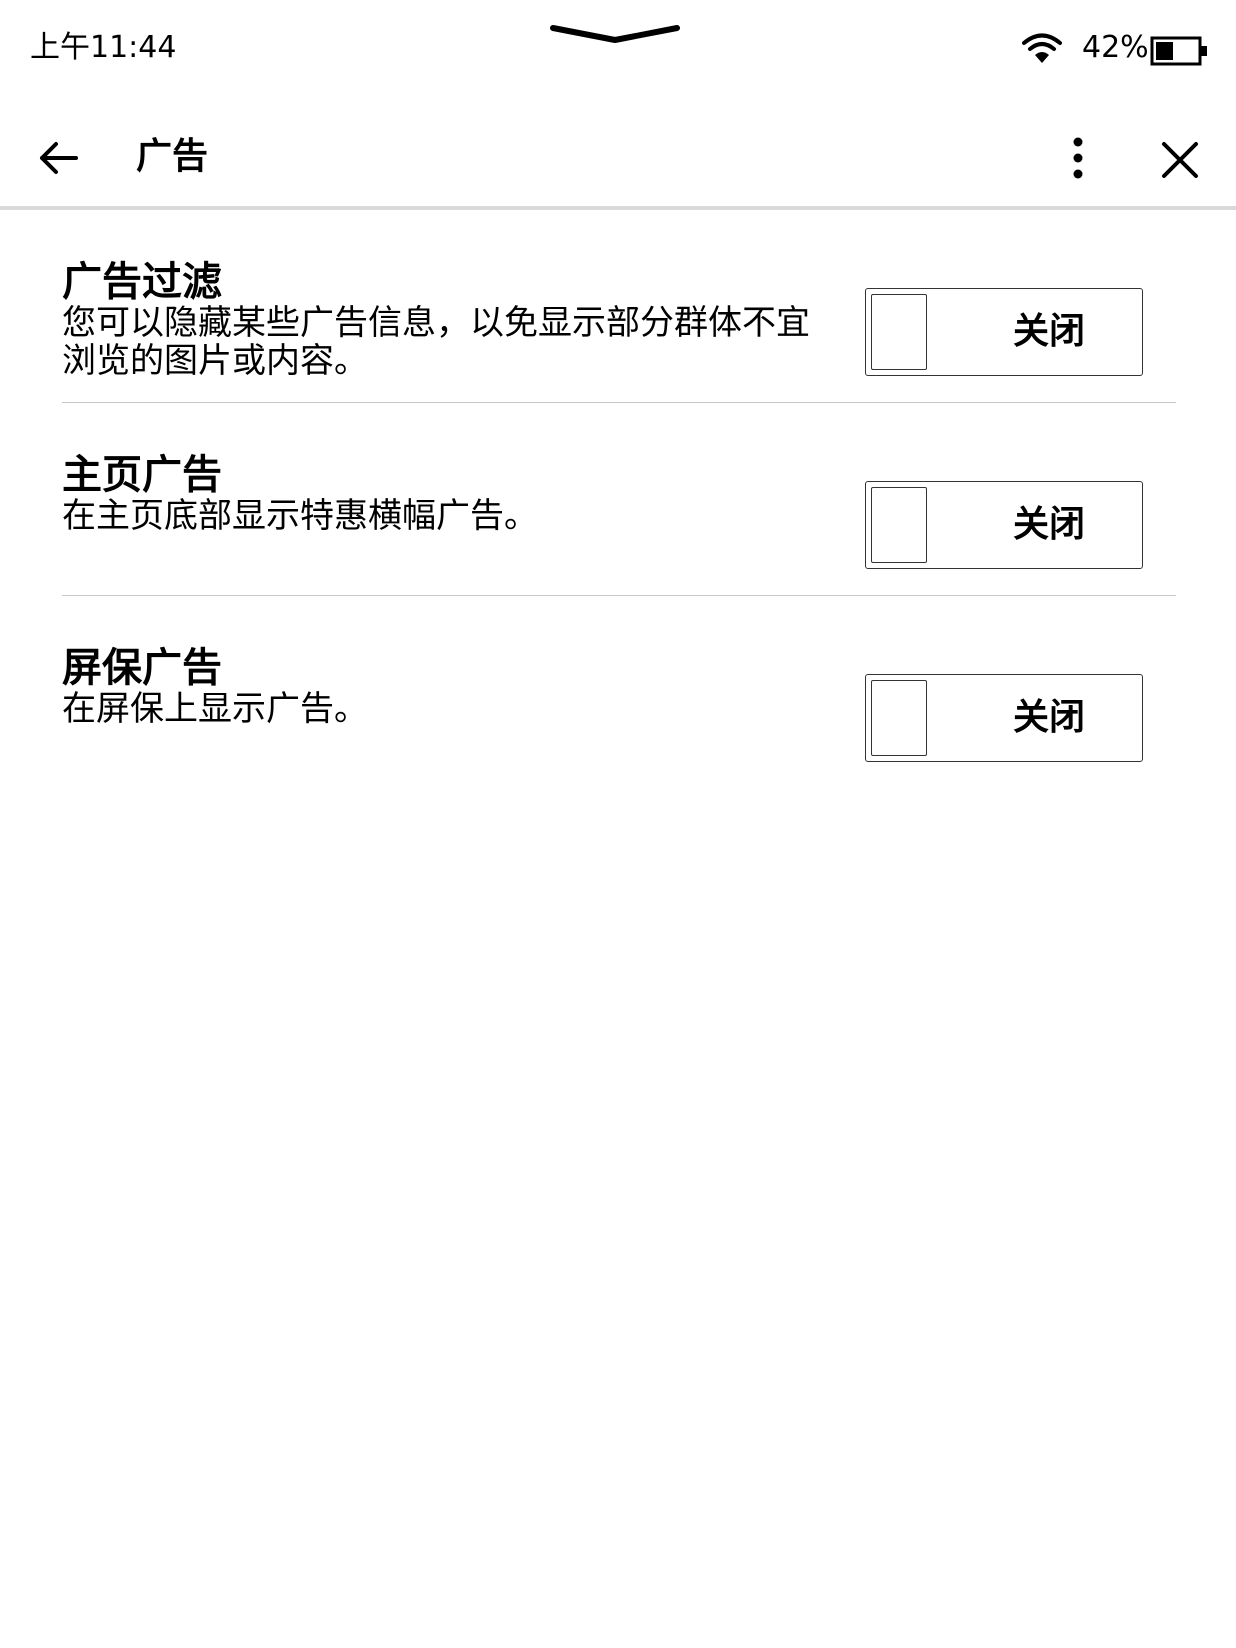 The height and width of the screenshot is (1648, 1236). What do you see at coordinates (1078, 158) in the screenshot?
I see `more-vertical-icon` at bounding box center [1078, 158].